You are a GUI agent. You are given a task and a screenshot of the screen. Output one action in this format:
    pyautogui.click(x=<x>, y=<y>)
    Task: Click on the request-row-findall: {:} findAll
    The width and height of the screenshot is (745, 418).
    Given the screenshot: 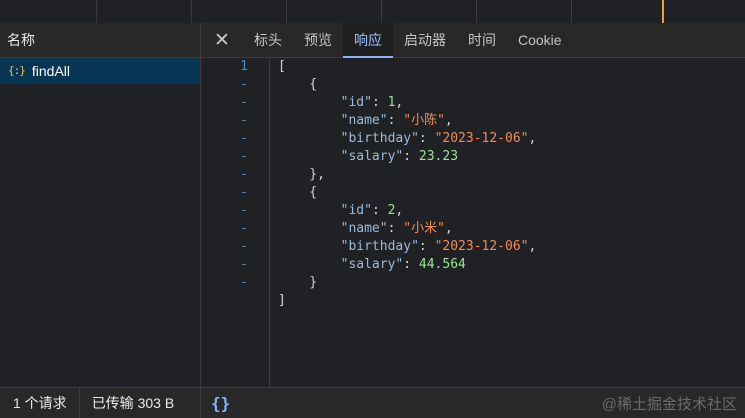 What is the action you would take?
    pyautogui.click(x=100, y=71)
    